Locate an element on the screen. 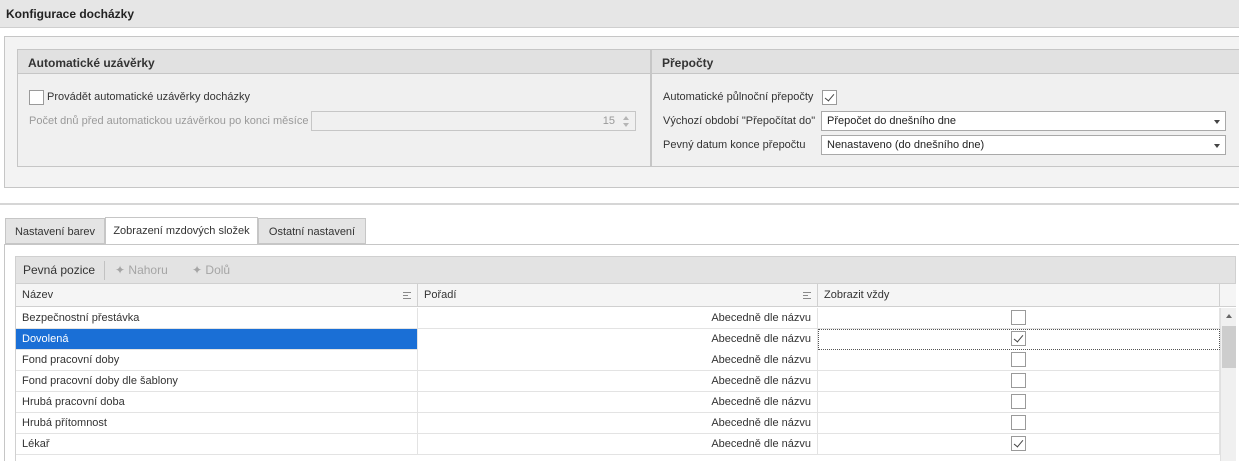  fixed-position-button: Pevná pozice is located at coordinates (59, 270).